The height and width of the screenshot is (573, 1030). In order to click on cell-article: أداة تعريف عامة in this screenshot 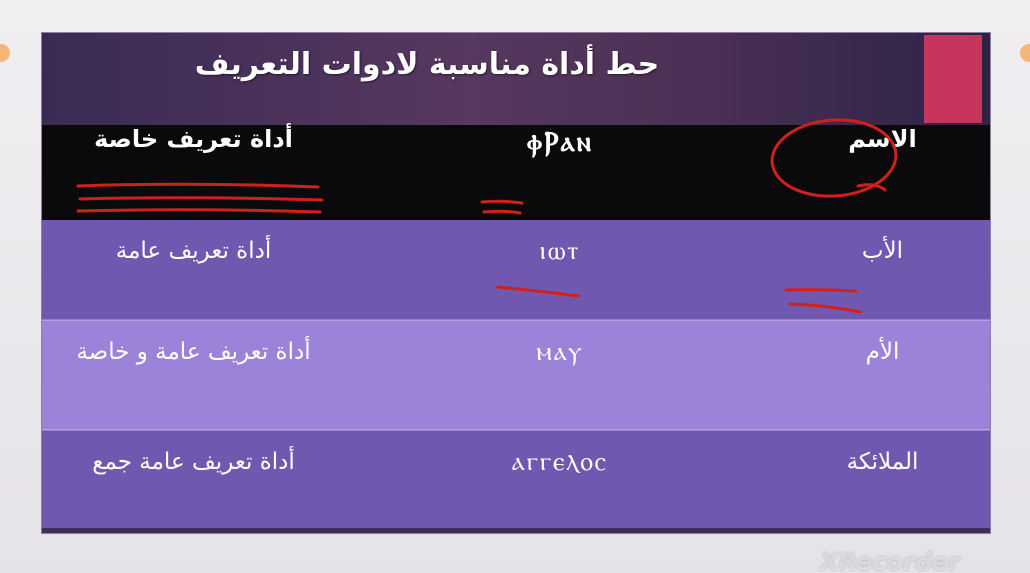, I will do `click(193, 251)`.